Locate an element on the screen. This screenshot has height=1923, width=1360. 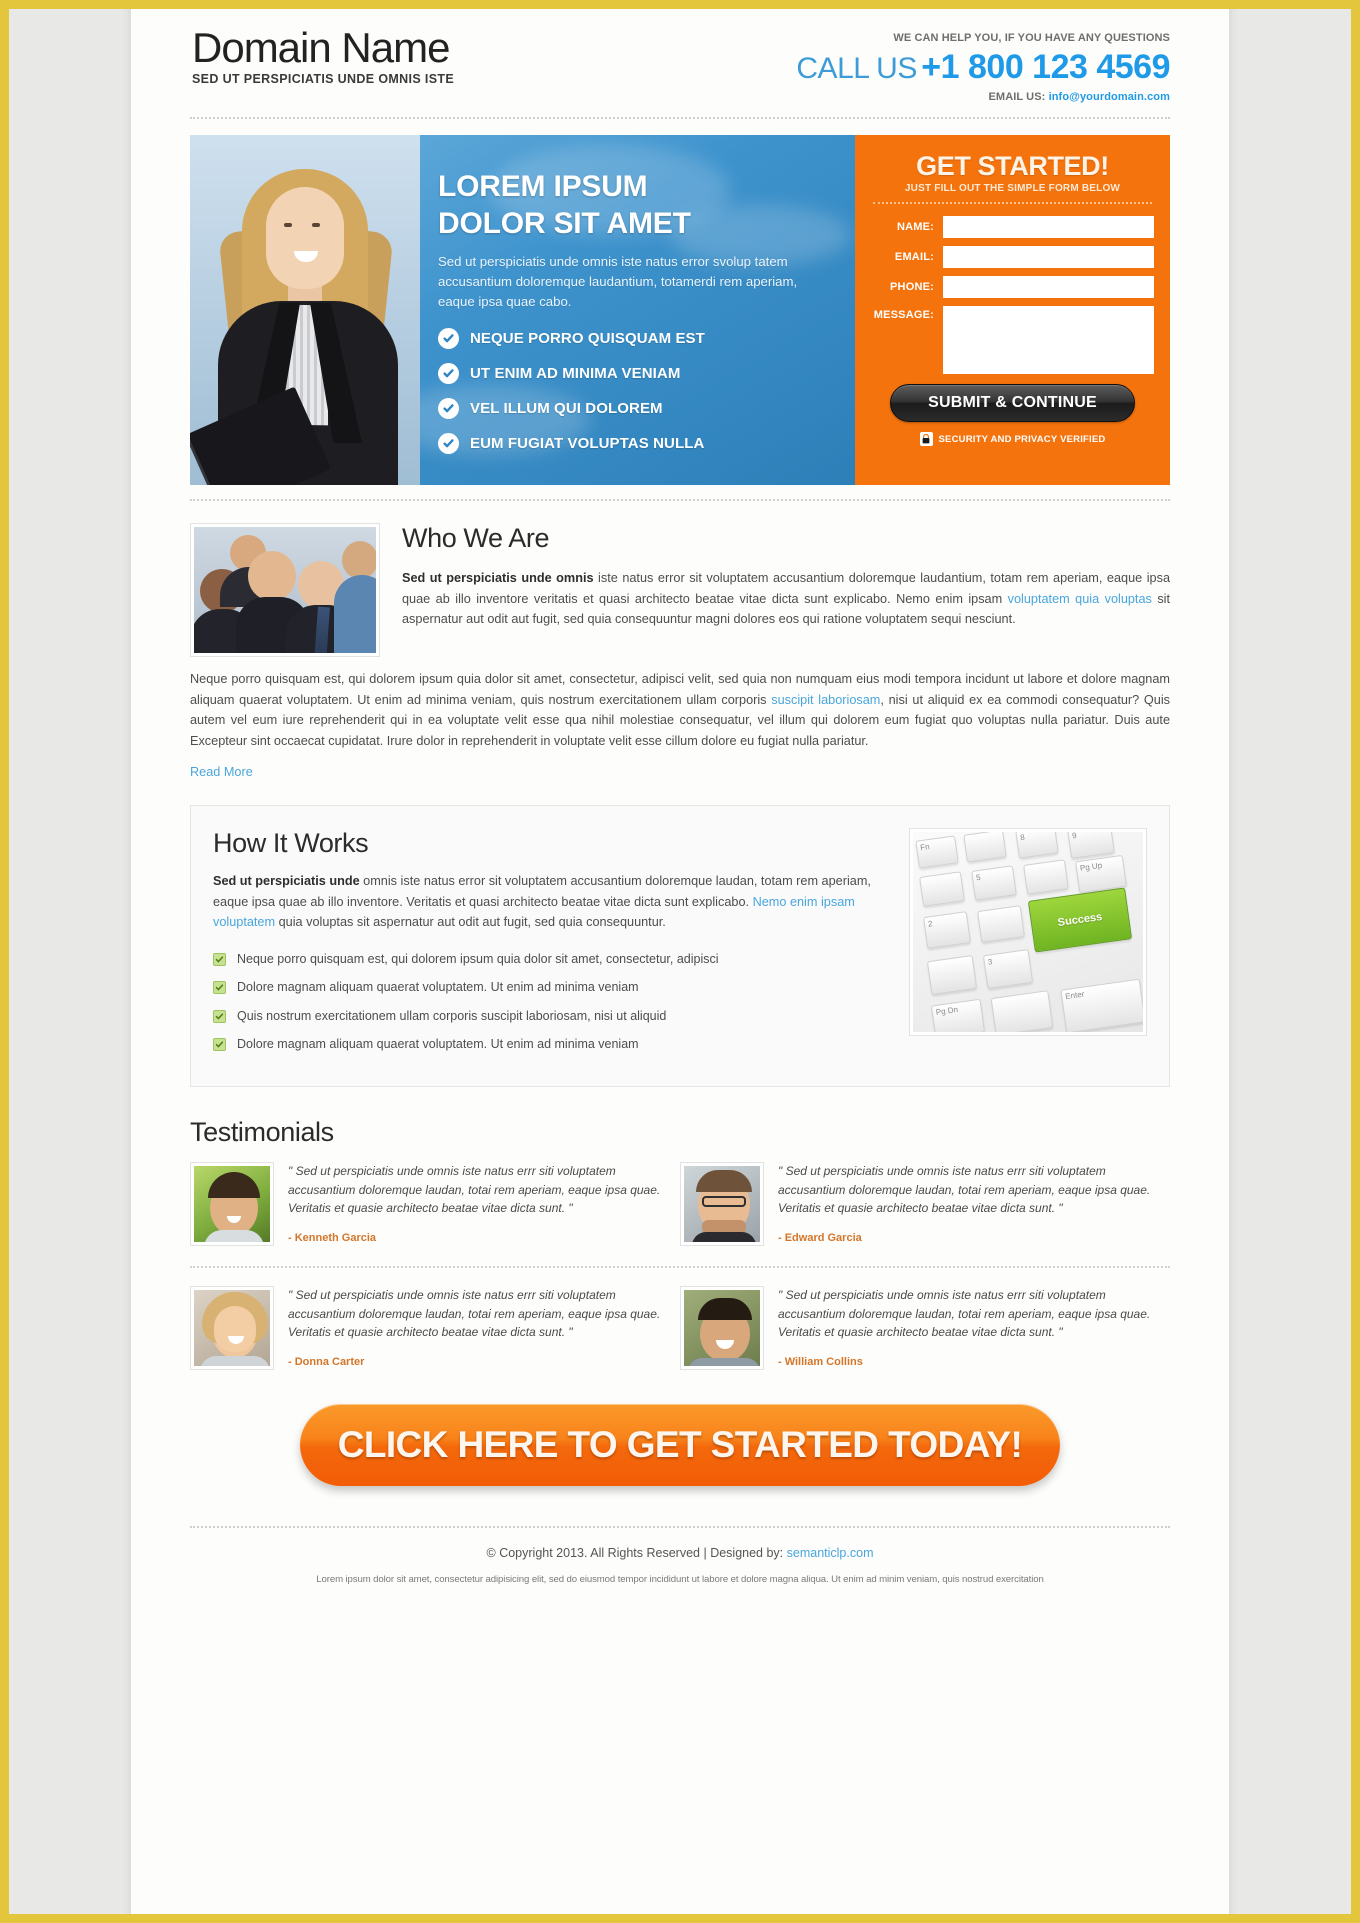
header-divider is located at coordinates (680, 118).